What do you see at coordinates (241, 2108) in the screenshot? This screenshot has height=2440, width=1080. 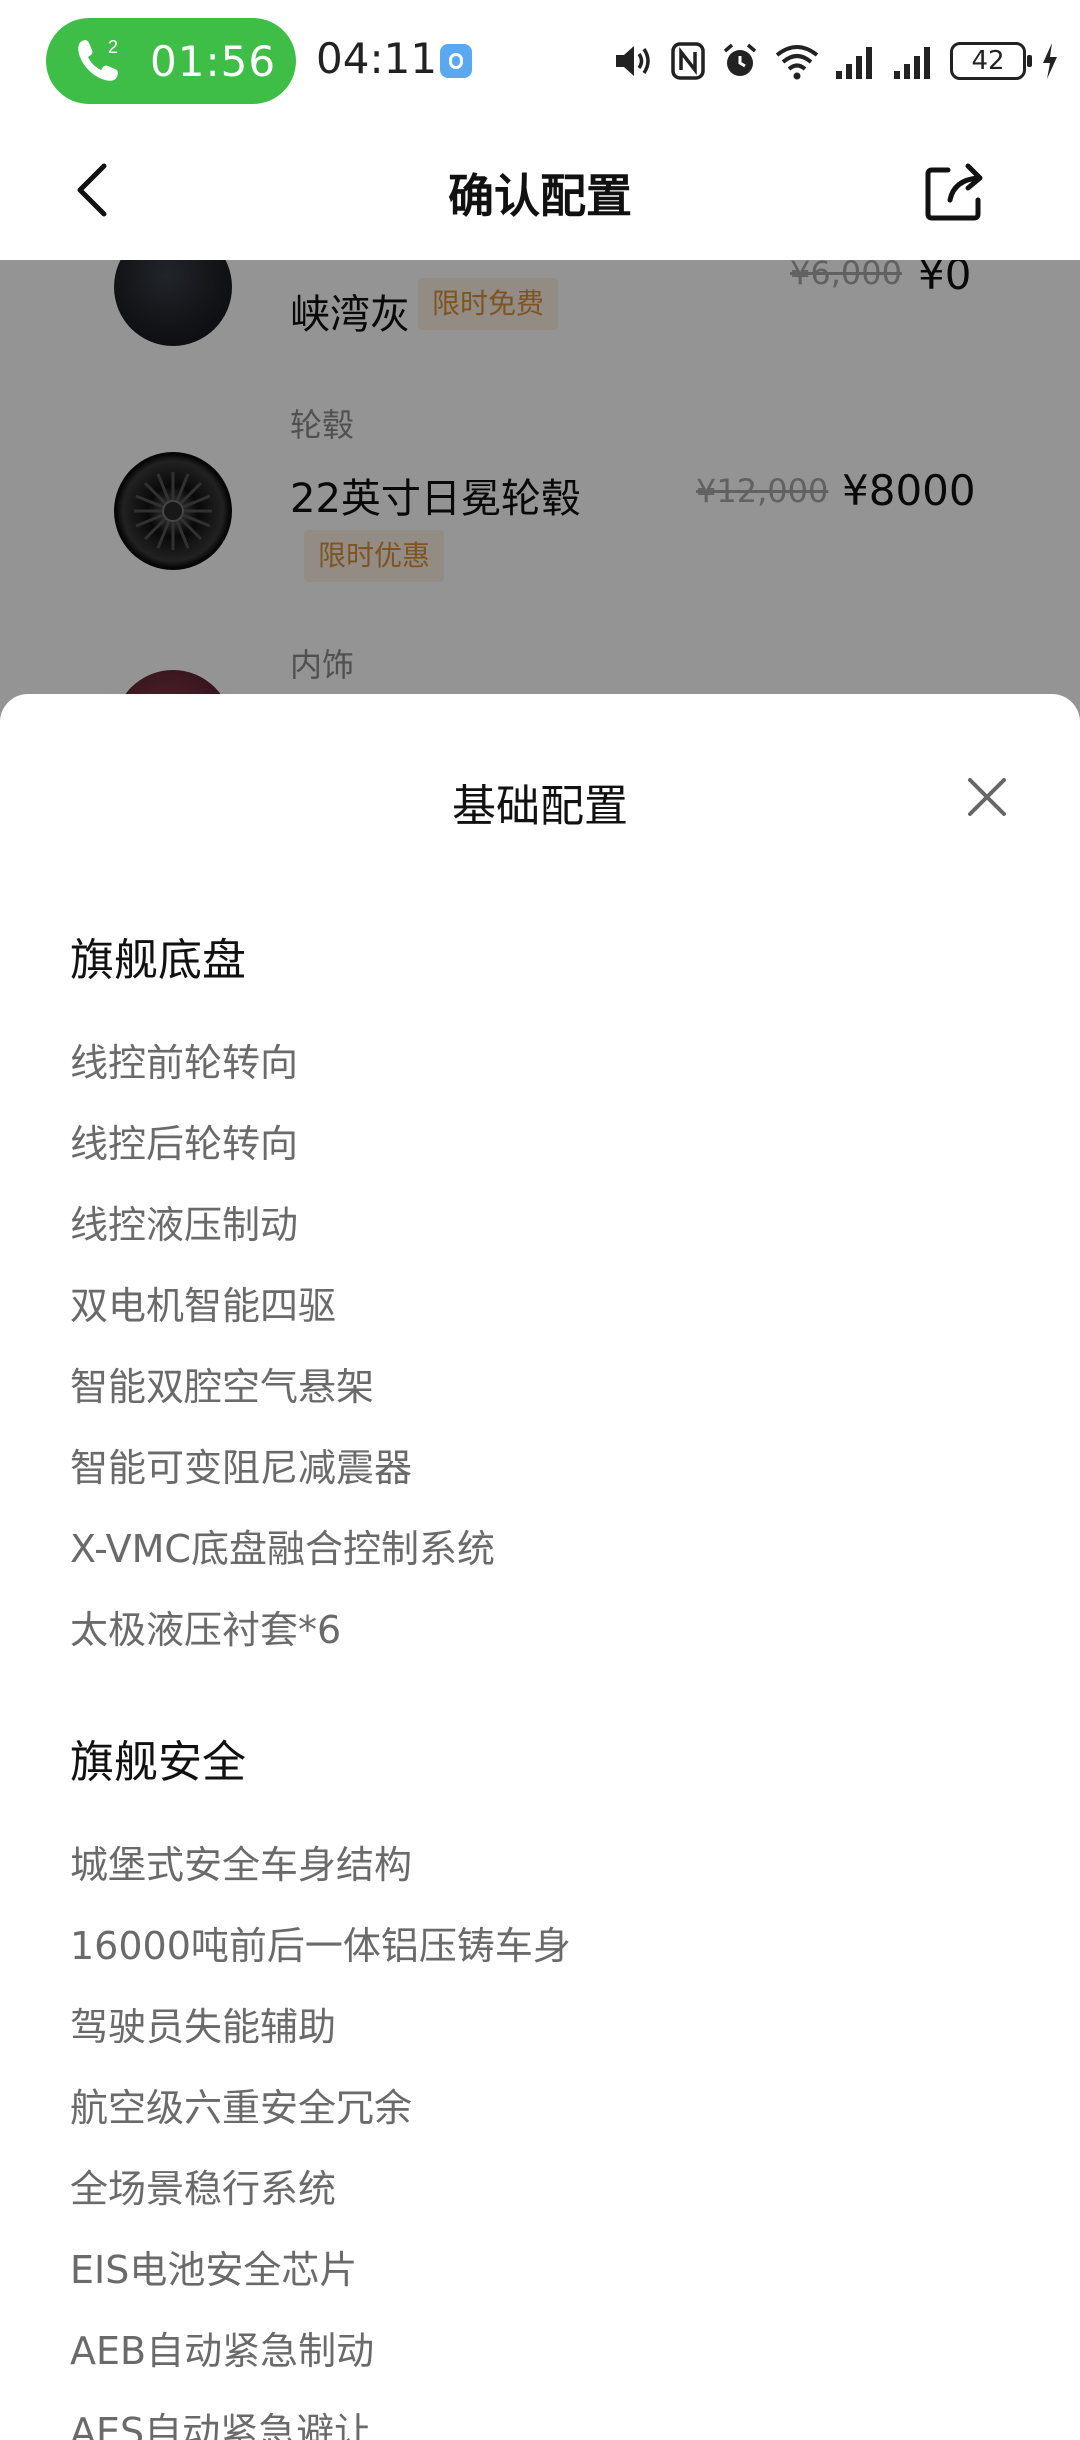 I see `feature-item: 航空级六重安全冗余` at bounding box center [241, 2108].